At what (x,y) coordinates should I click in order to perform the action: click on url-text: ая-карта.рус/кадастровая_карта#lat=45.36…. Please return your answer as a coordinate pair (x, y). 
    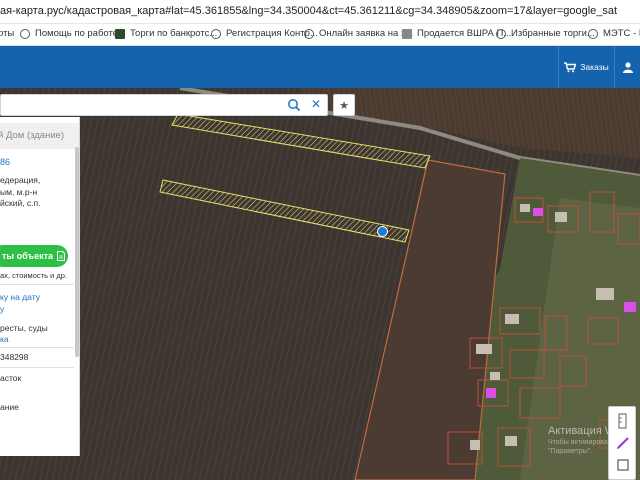
    Looking at the image, I should click on (308, 11).